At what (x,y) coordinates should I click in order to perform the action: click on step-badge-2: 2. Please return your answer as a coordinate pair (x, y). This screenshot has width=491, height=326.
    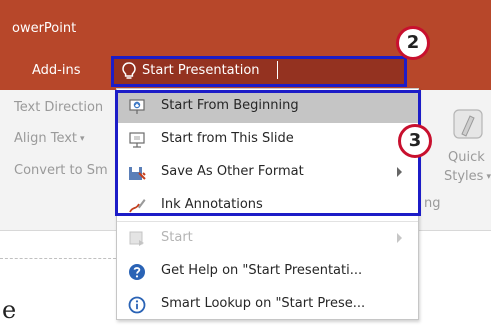
    Looking at the image, I should click on (413, 43).